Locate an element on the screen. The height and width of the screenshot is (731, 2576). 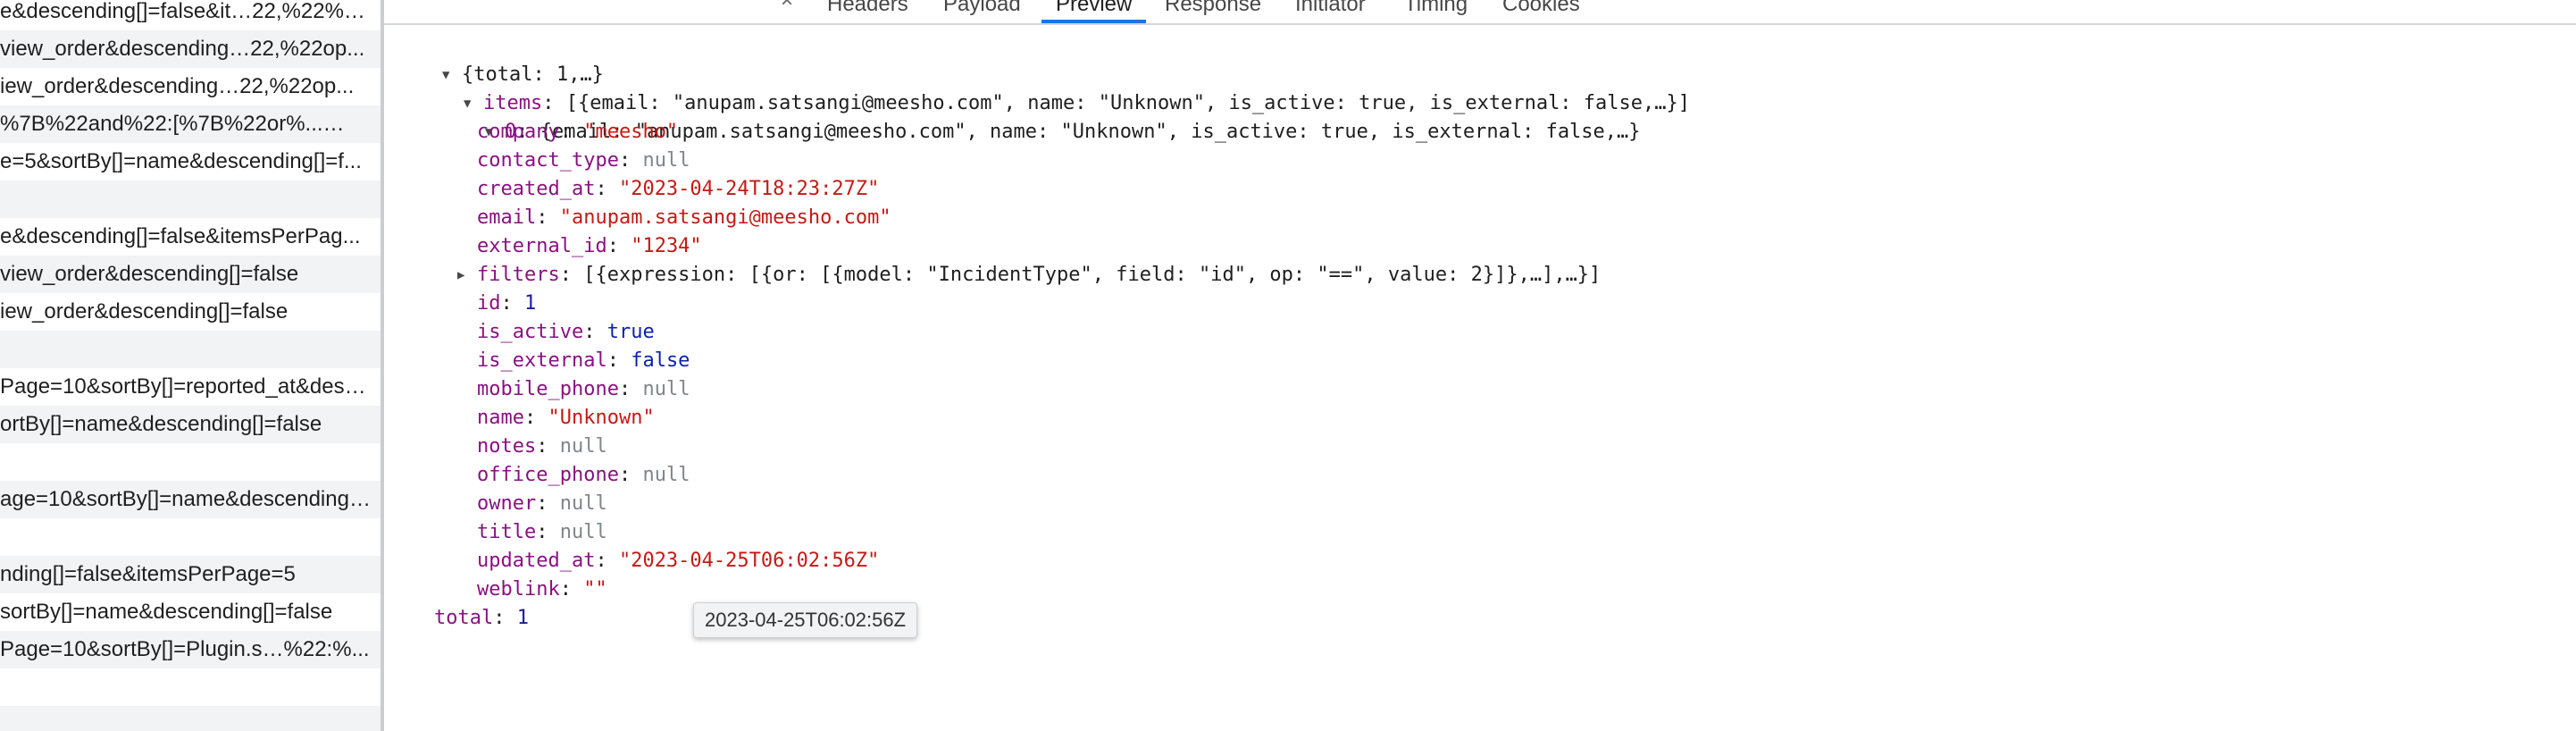
json-row-weblink: weblink: "" is located at coordinates (542, 590).